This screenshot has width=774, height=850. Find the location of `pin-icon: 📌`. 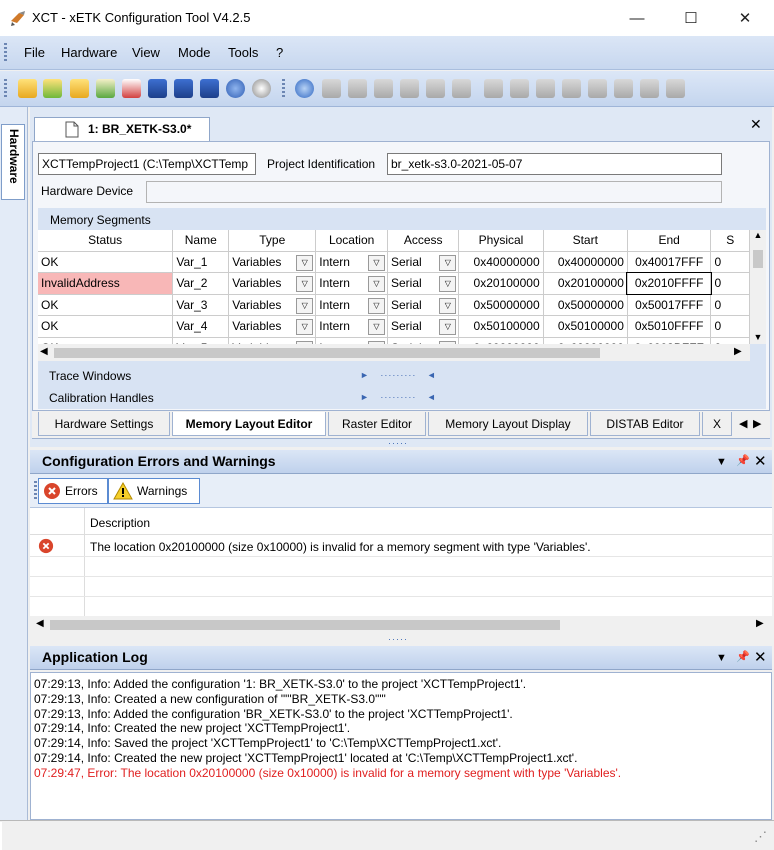

pin-icon: 📌 is located at coordinates (743, 460).